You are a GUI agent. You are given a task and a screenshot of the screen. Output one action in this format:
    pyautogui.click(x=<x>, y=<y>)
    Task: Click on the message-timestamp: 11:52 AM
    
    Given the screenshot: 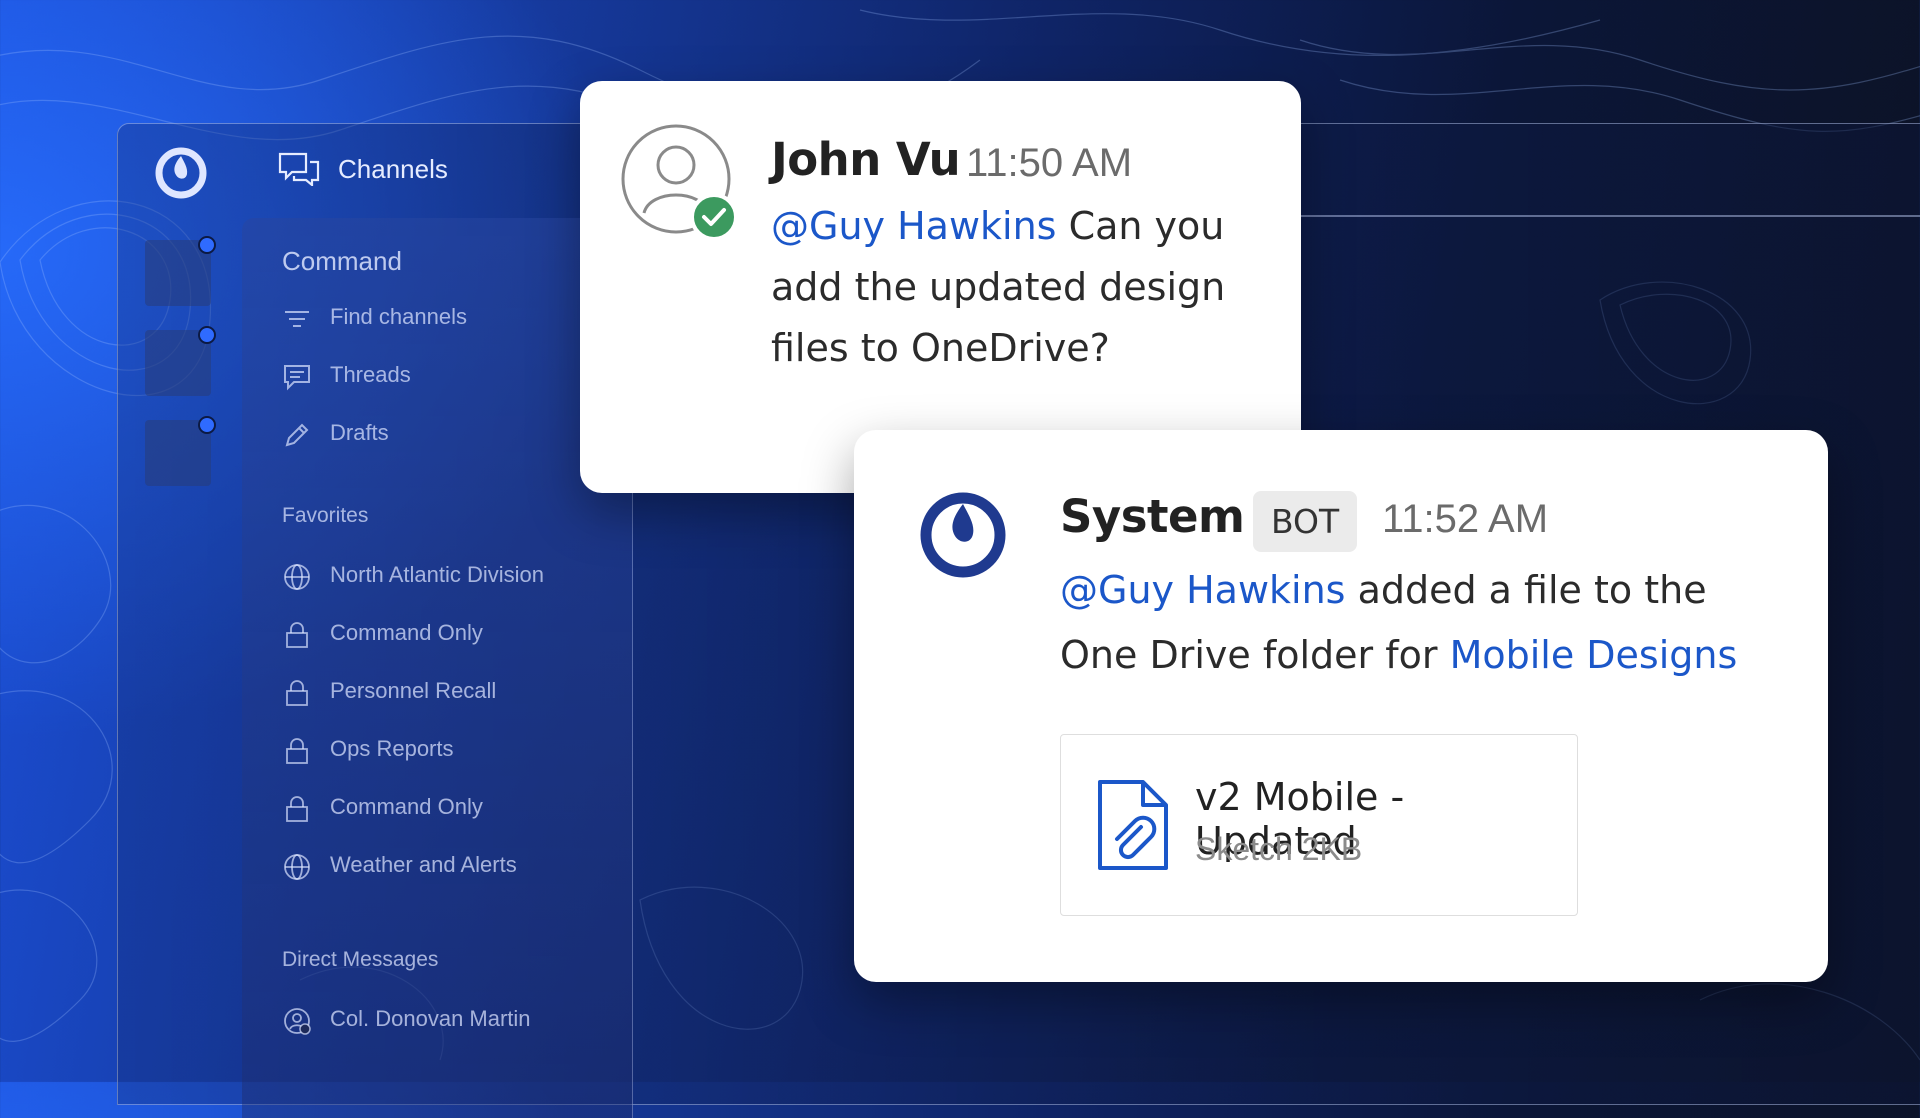 What is the action you would take?
    pyautogui.click(x=1465, y=519)
    